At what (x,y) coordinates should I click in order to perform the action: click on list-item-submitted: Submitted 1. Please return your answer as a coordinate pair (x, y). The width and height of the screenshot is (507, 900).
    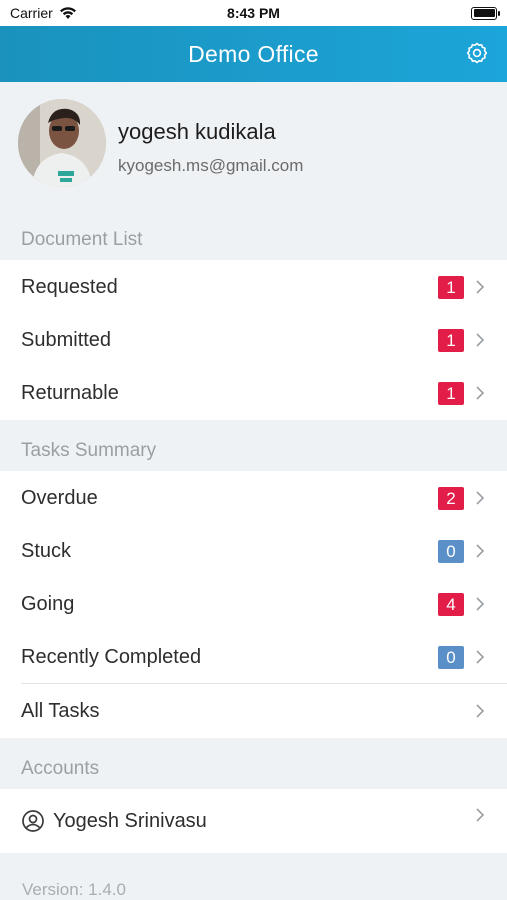
    Looking at the image, I should click on (253, 340).